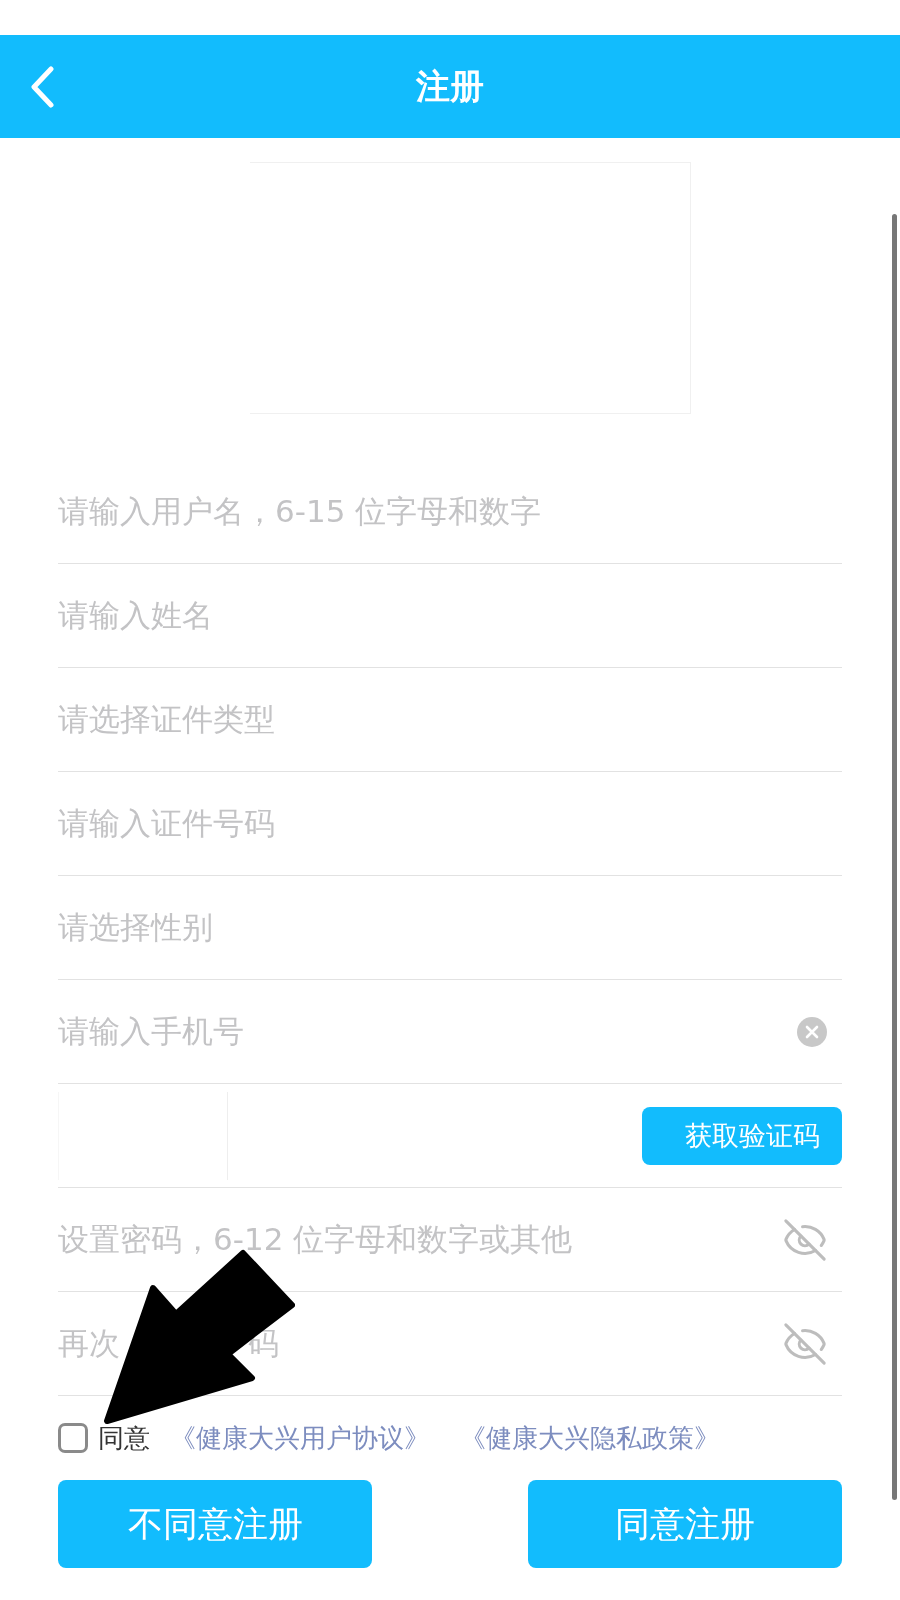 The image size is (900, 1600). What do you see at coordinates (300, 511) in the screenshot?
I see `field-placeholder: 请输入用户名，6-15 位字母和数字` at bounding box center [300, 511].